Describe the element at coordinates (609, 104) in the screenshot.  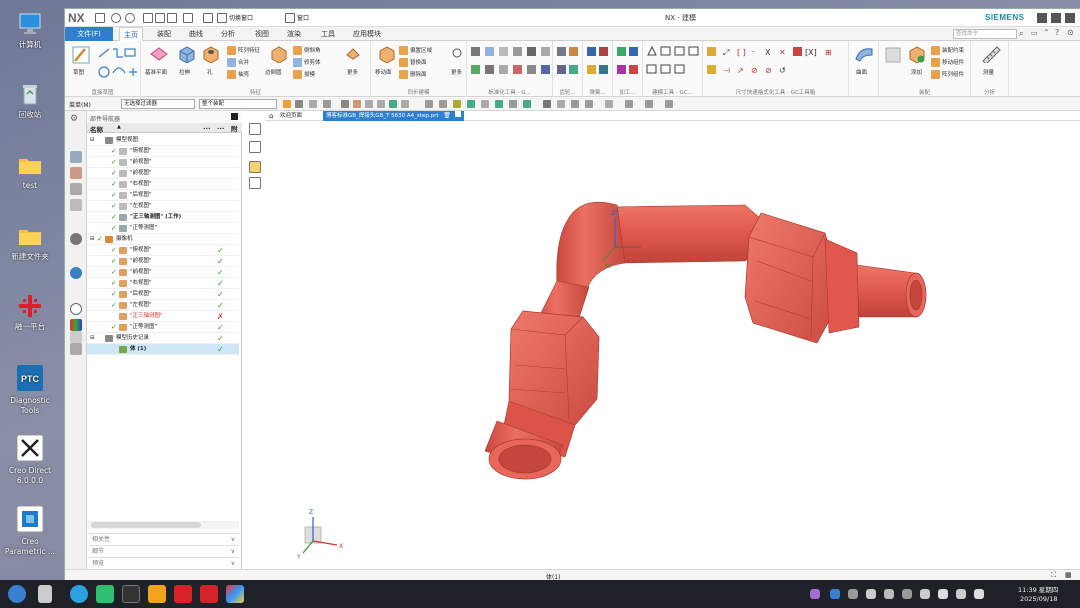
I see `view-orientation-icon` at that location.